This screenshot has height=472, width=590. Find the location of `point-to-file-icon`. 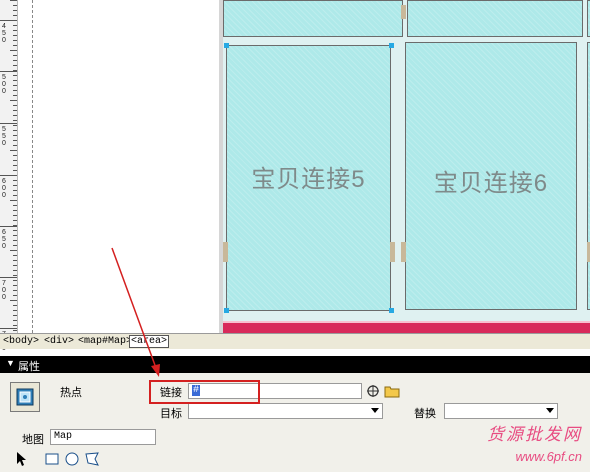

point-to-file-icon is located at coordinates (374, 391).